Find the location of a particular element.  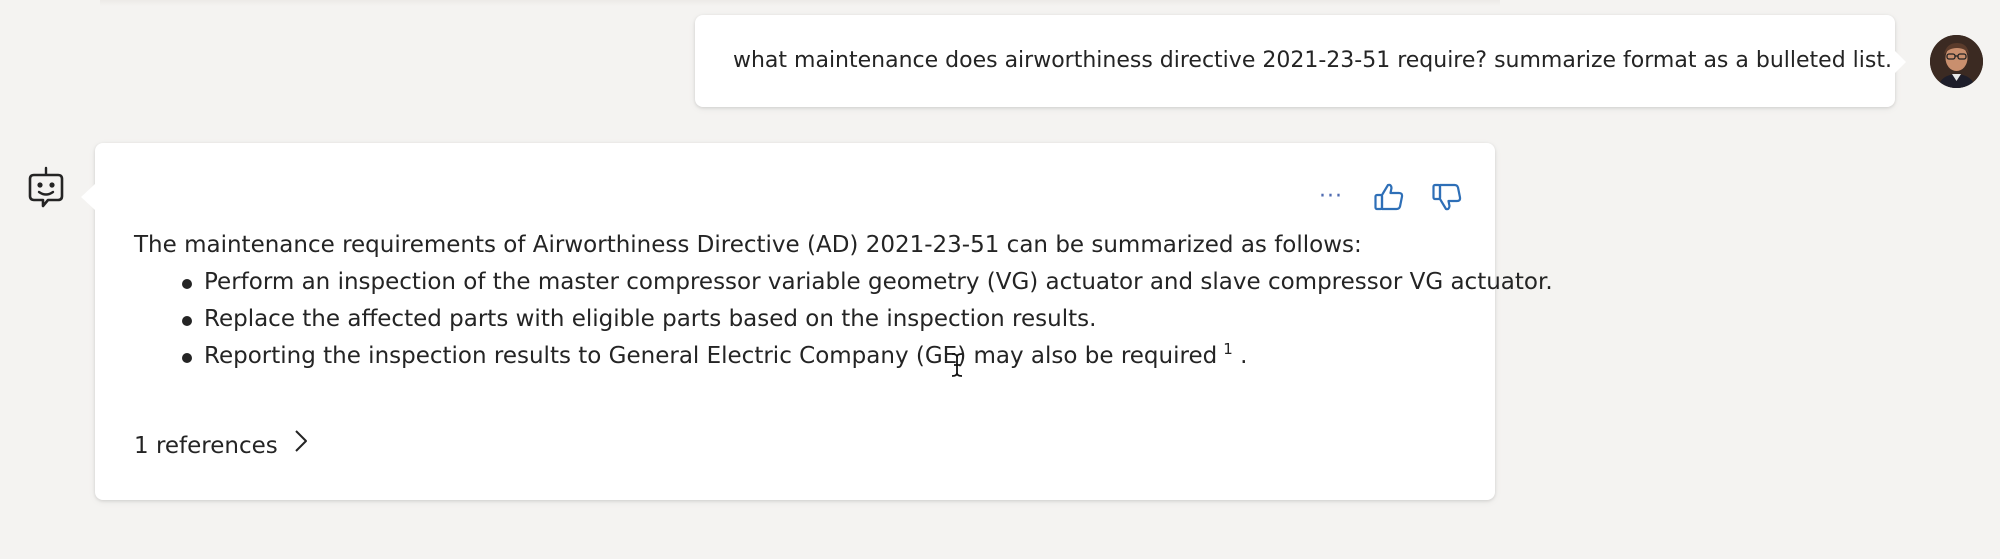

citation-marker: 1 is located at coordinates (1228, 349).